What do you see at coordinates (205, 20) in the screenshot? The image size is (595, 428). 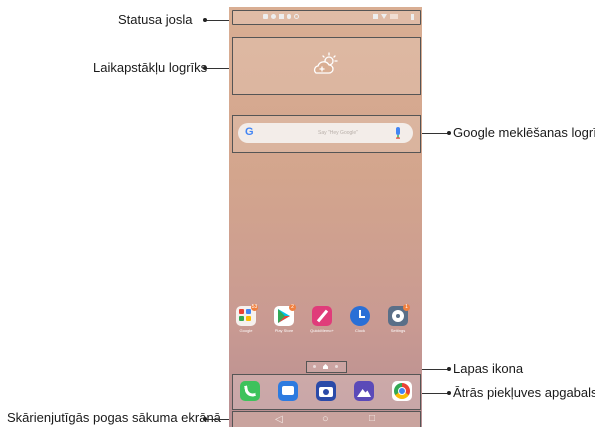 I see `status-bar-leader-dot` at bounding box center [205, 20].